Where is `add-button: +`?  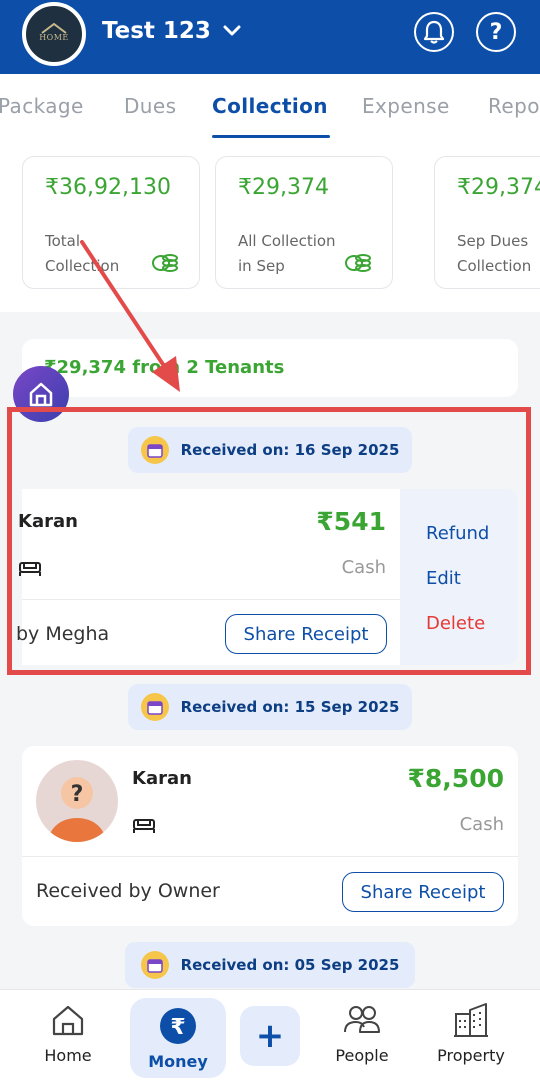
add-button: + is located at coordinates (270, 1036).